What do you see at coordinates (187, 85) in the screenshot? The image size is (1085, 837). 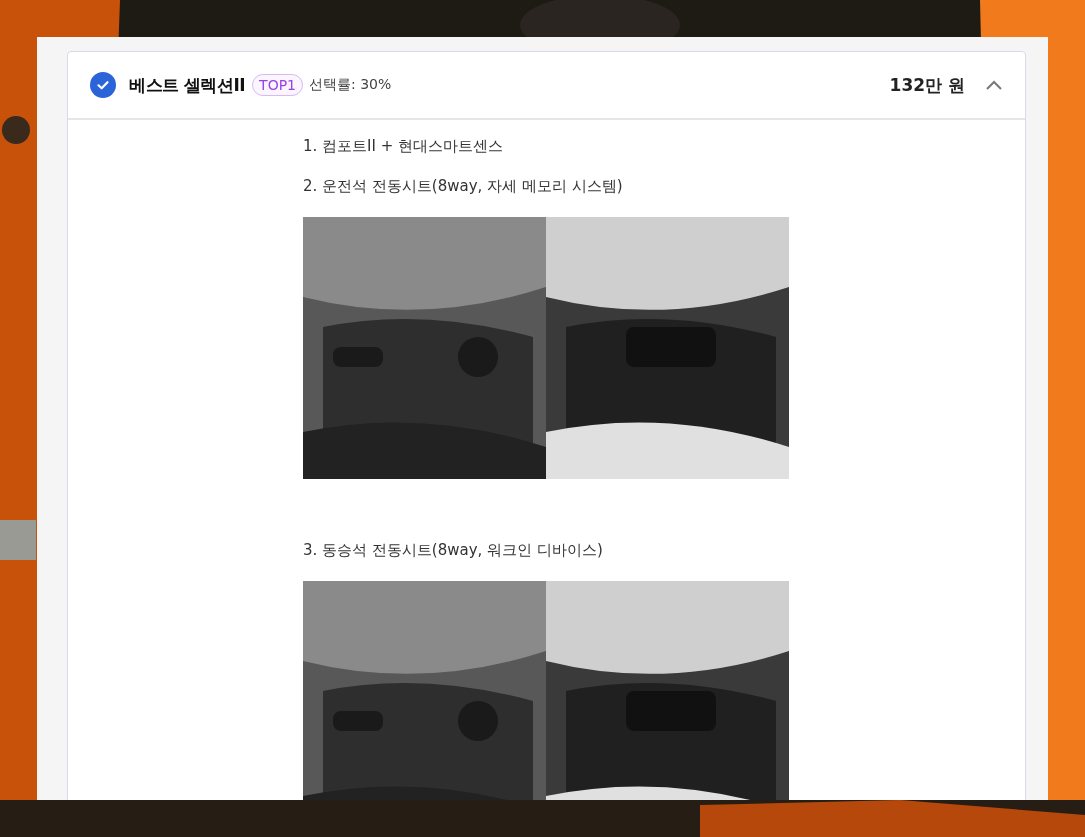 I see `option-title: 베스트 셀렉션II` at bounding box center [187, 85].